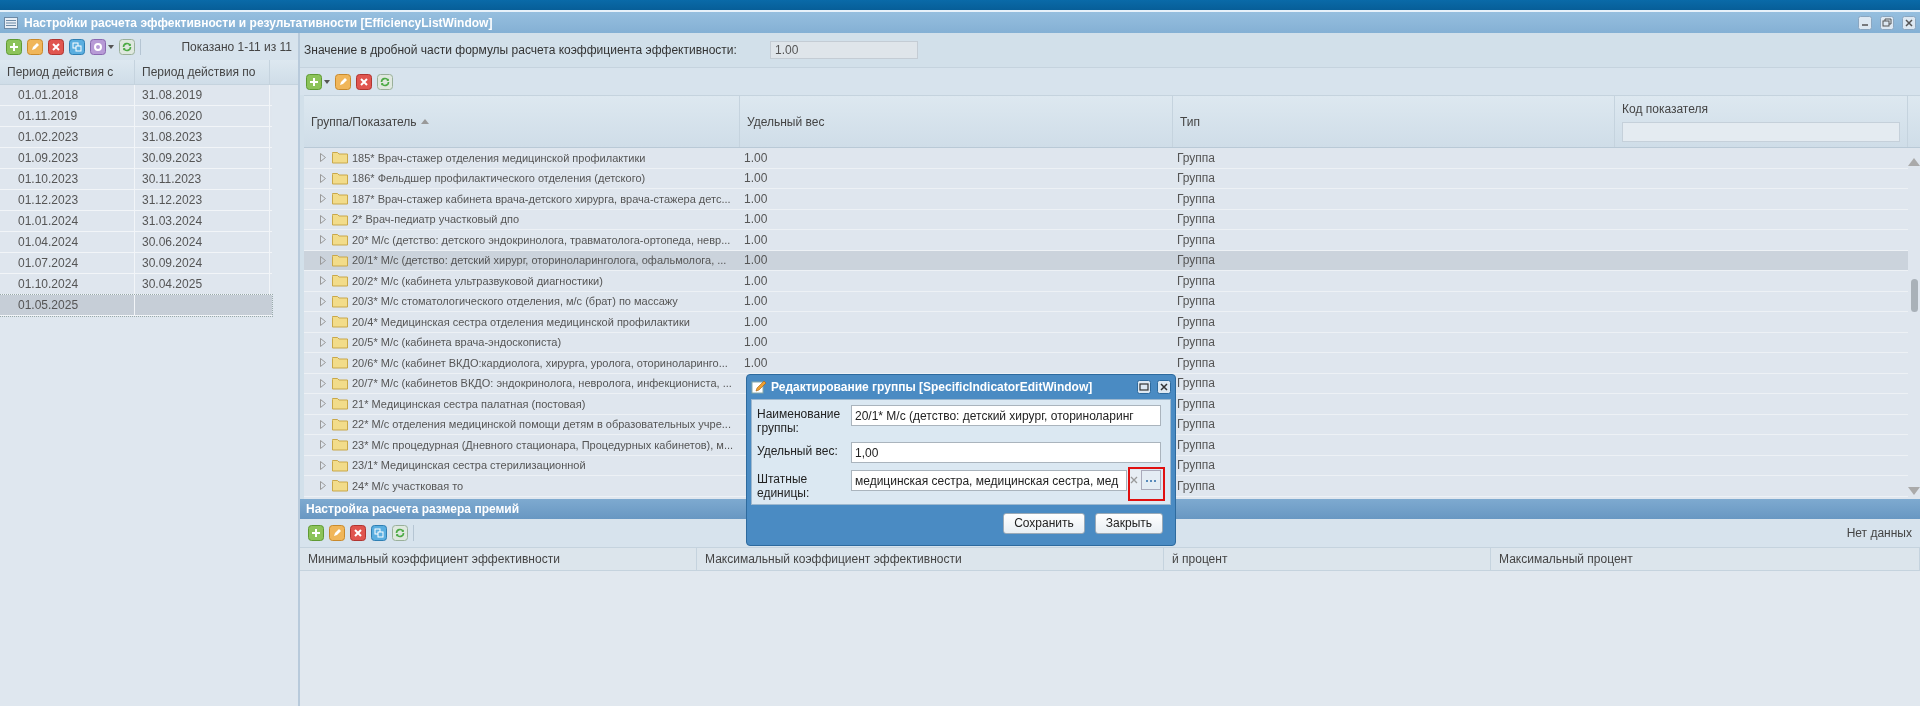 This screenshot has width=1920, height=706. What do you see at coordinates (930, 559) in the screenshot?
I see `column-header: Максимальный коэффициент эффективности` at bounding box center [930, 559].